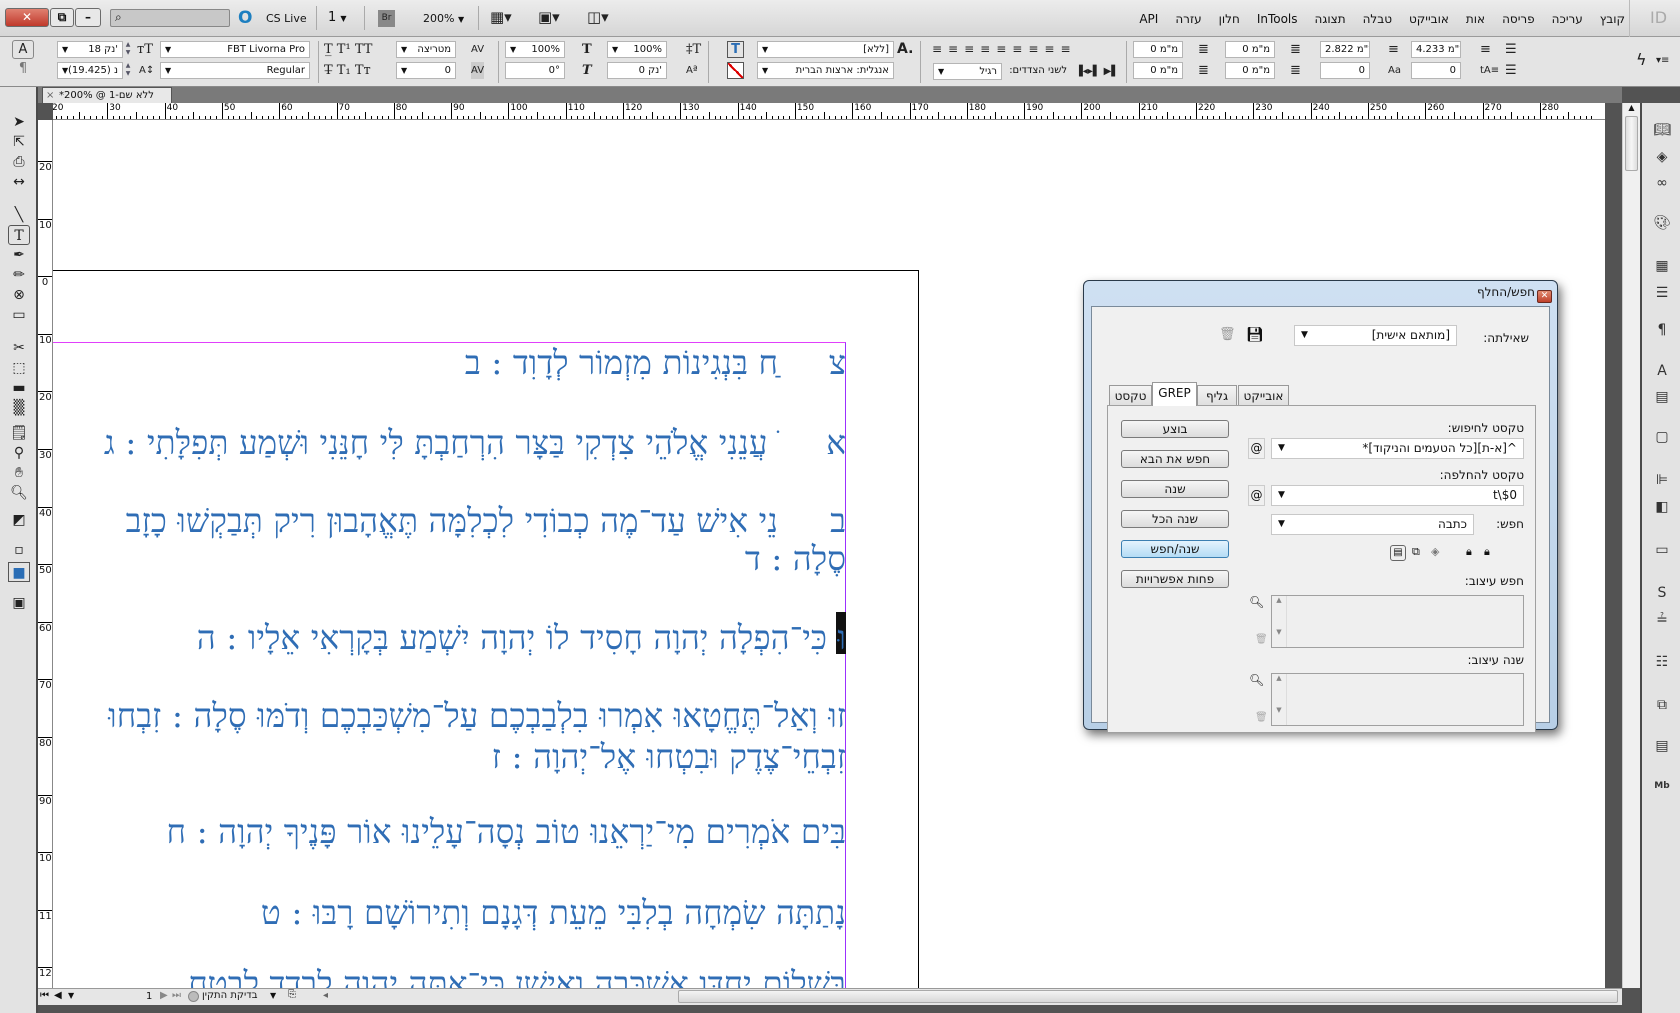 The image size is (1680, 1013). I want to click on change-all-button: שנה הכל, so click(1175, 519).